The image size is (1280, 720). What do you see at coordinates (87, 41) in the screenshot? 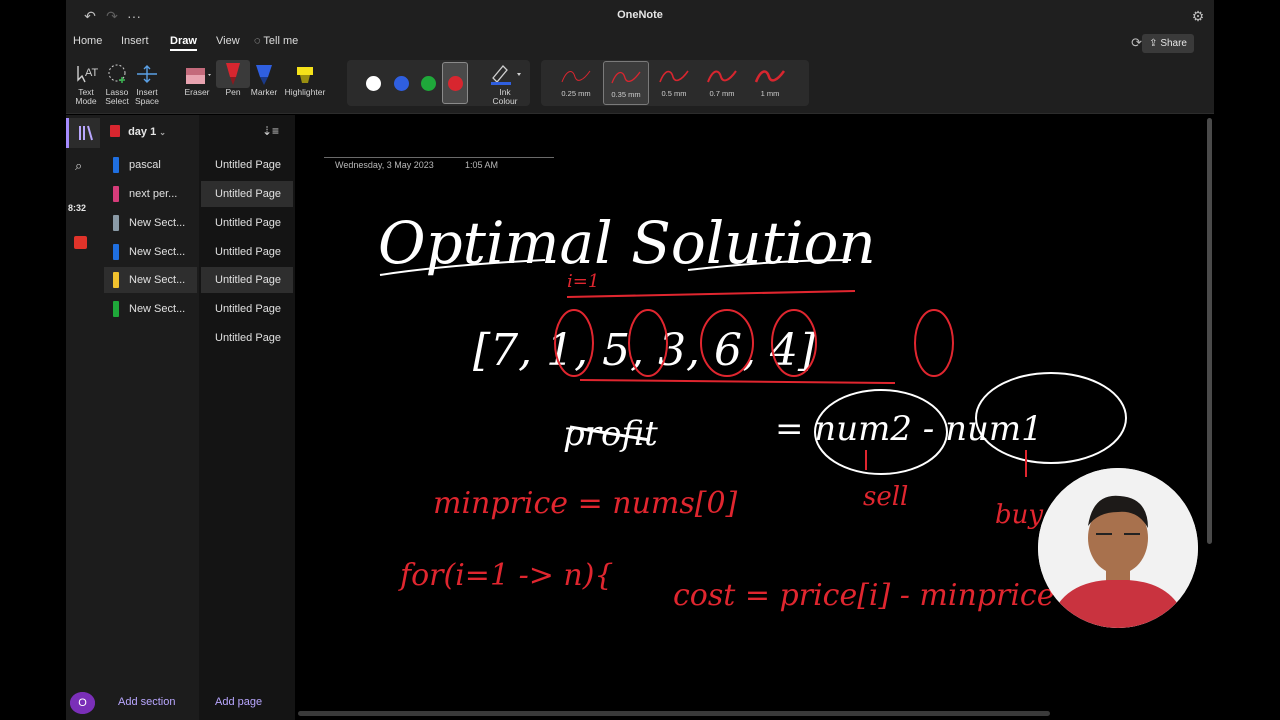
I see `tab-home: Home` at bounding box center [87, 41].